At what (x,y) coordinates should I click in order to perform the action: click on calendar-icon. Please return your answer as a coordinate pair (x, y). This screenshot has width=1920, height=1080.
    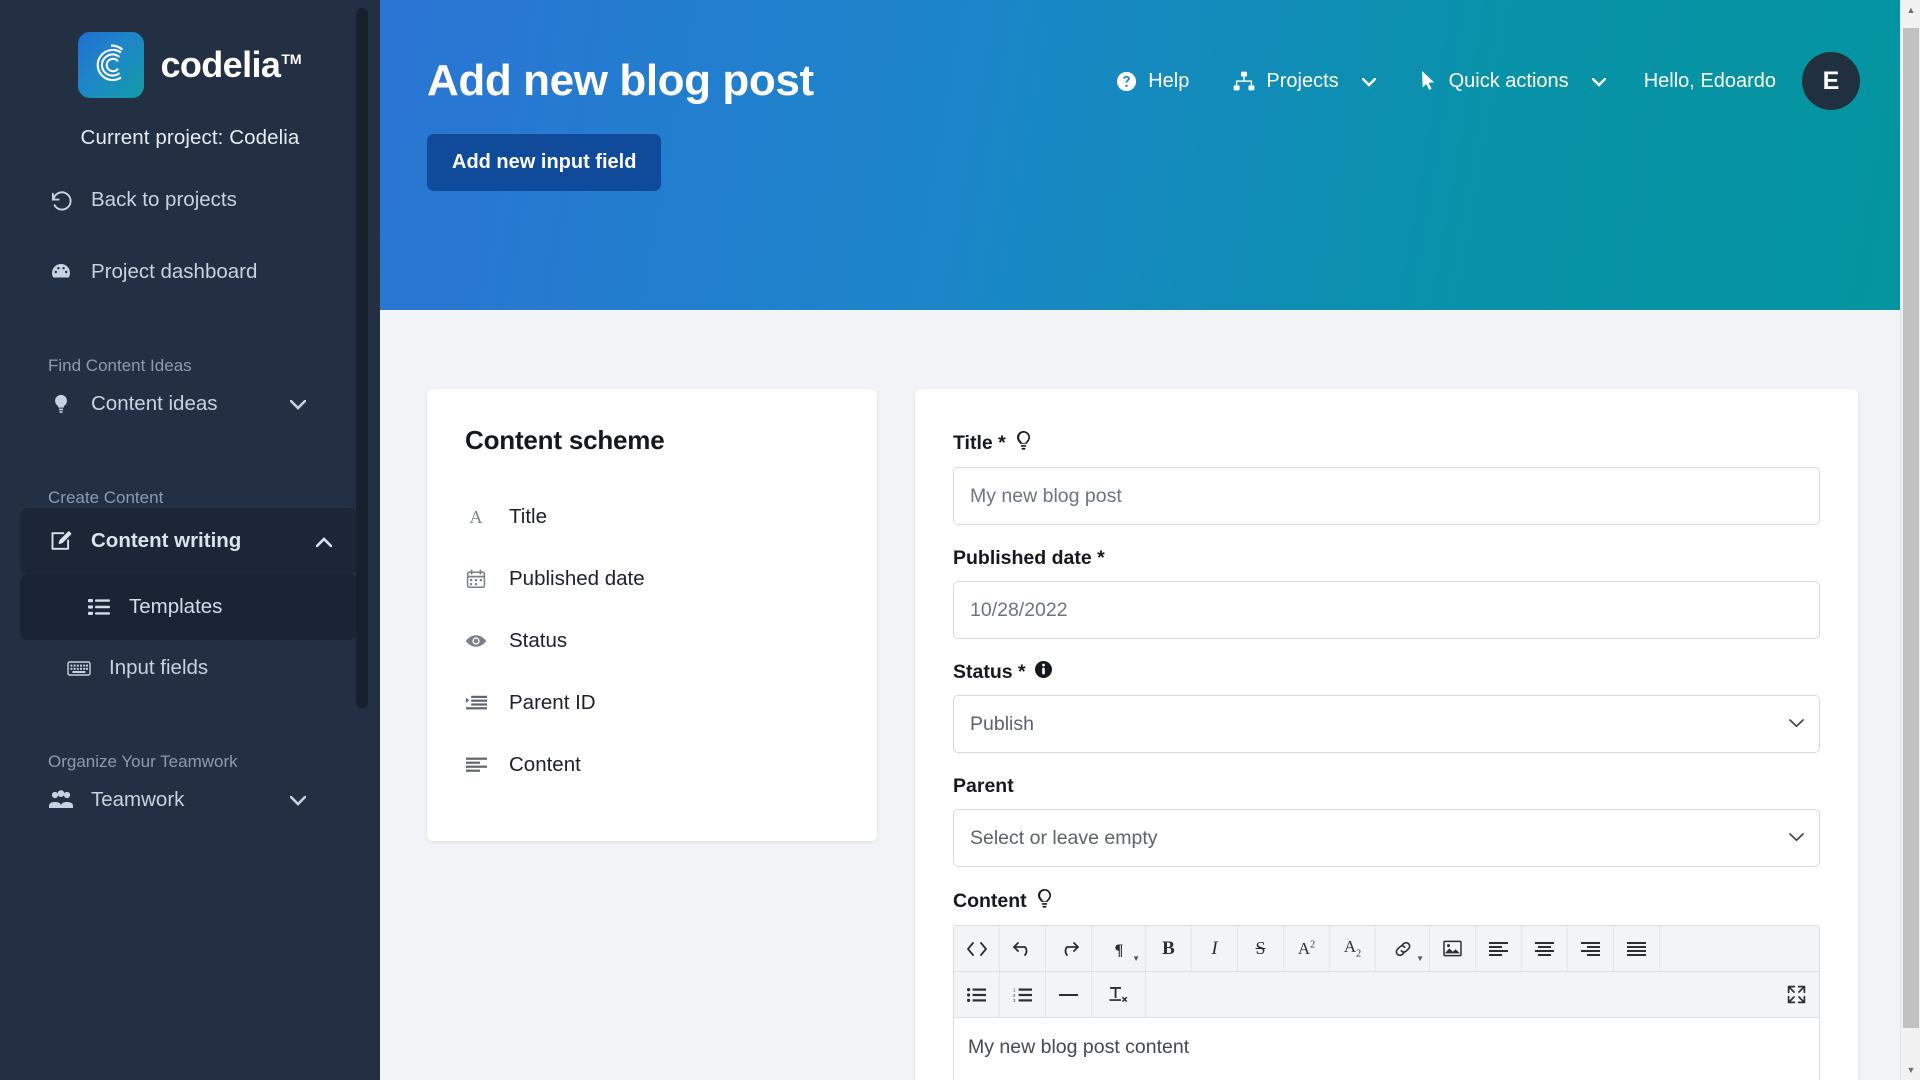
    Looking at the image, I should click on (476, 579).